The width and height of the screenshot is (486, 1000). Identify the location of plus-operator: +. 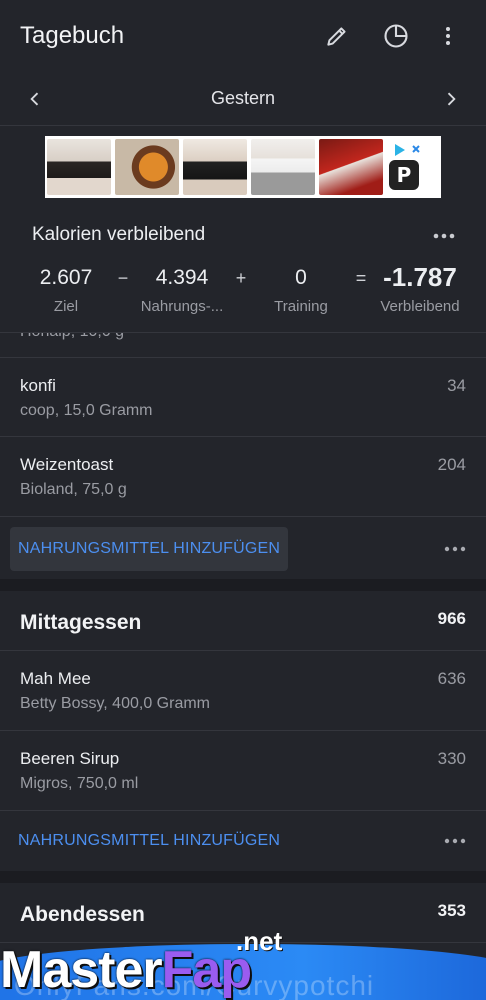
(241, 278).